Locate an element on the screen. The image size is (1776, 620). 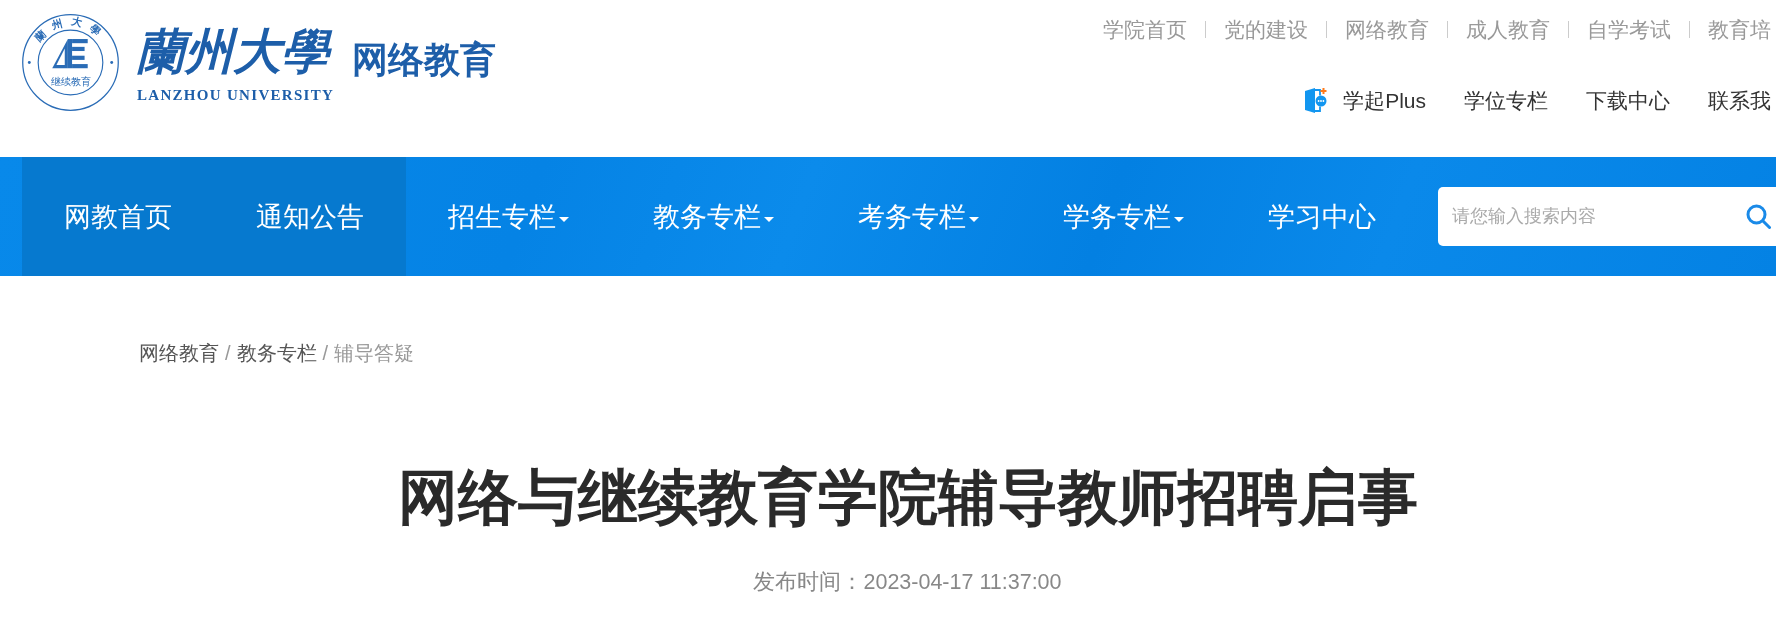
nav-item: 教务专栏 is located at coordinates (713, 216).